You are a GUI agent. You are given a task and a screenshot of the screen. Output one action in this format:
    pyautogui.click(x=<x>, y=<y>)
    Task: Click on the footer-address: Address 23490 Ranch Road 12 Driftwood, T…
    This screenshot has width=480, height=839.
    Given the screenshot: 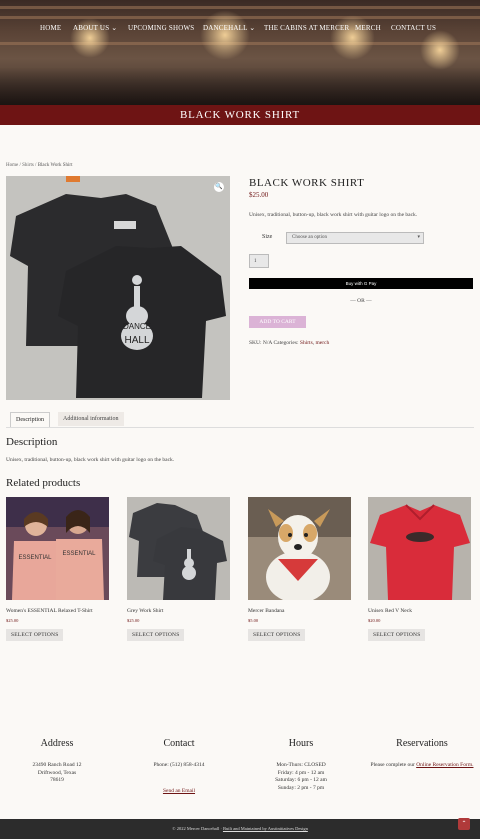 What is the action you would take?
    pyautogui.click(x=57, y=761)
    